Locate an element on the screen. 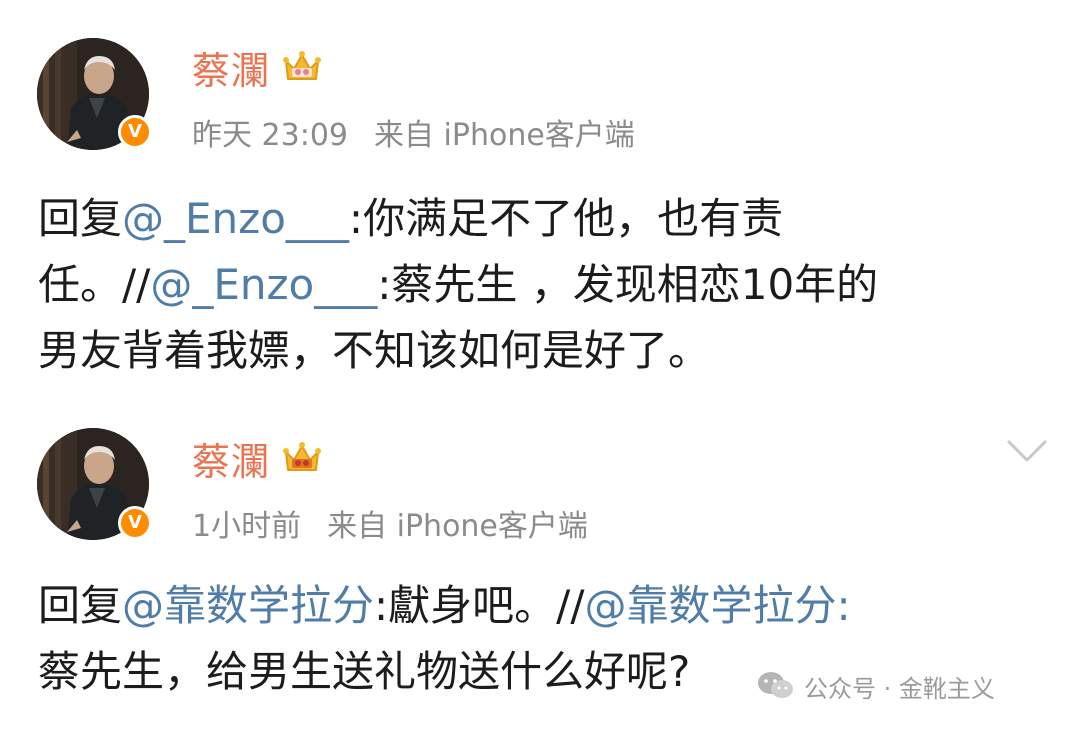 This screenshot has width=1079, height=729. watermark-text: 公众号 · 金靴主义 is located at coordinates (899, 688).